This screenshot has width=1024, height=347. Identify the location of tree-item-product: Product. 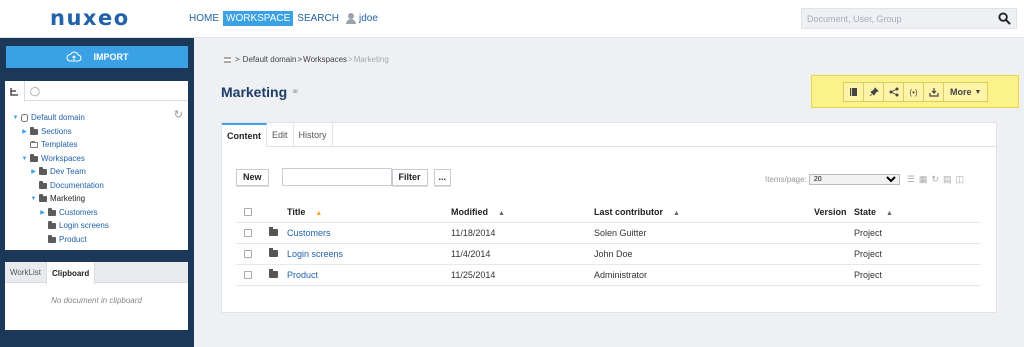
(63, 239).